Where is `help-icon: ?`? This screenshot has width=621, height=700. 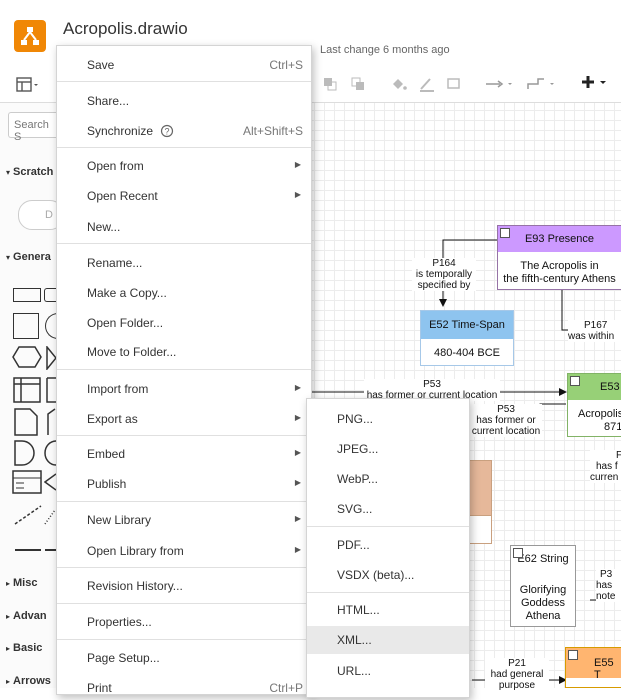
help-icon: ? is located at coordinates (167, 132).